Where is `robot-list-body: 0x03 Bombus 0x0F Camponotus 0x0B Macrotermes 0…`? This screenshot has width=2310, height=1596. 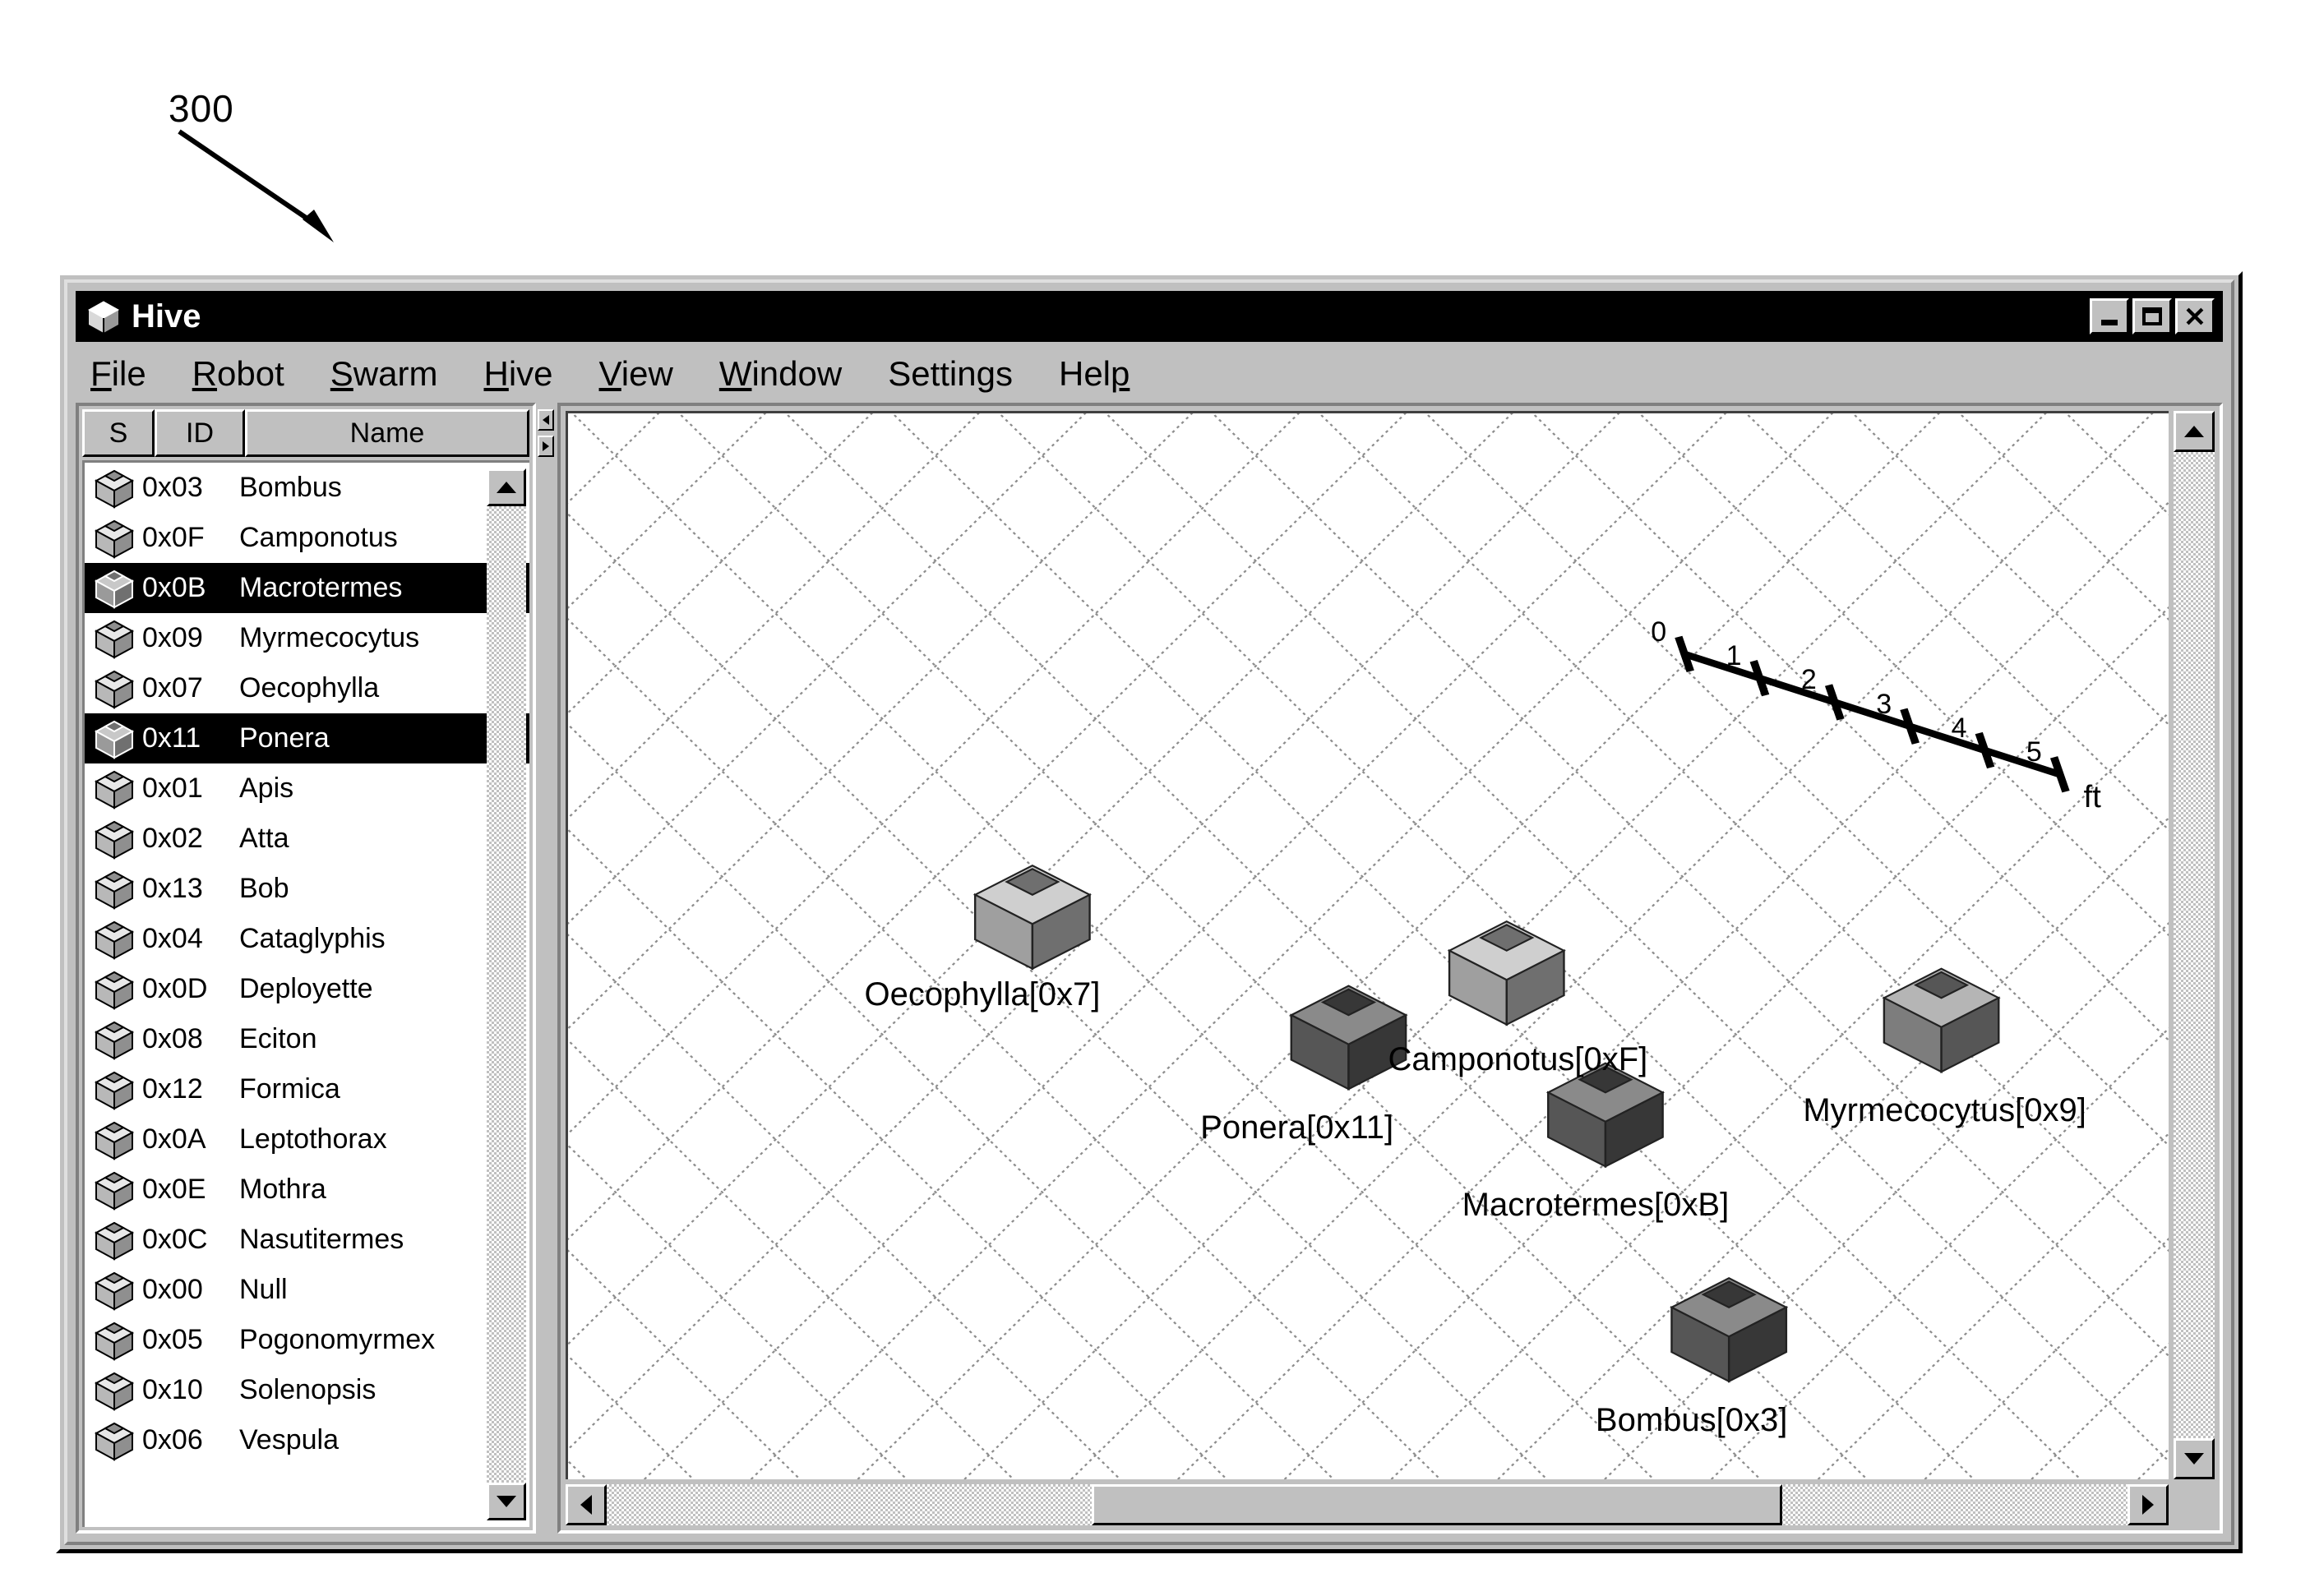
robot-list-body: 0x03 Bombus 0x0F Camponotus 0x0B Macrotermes 0… is located at coordinates (305, 994).